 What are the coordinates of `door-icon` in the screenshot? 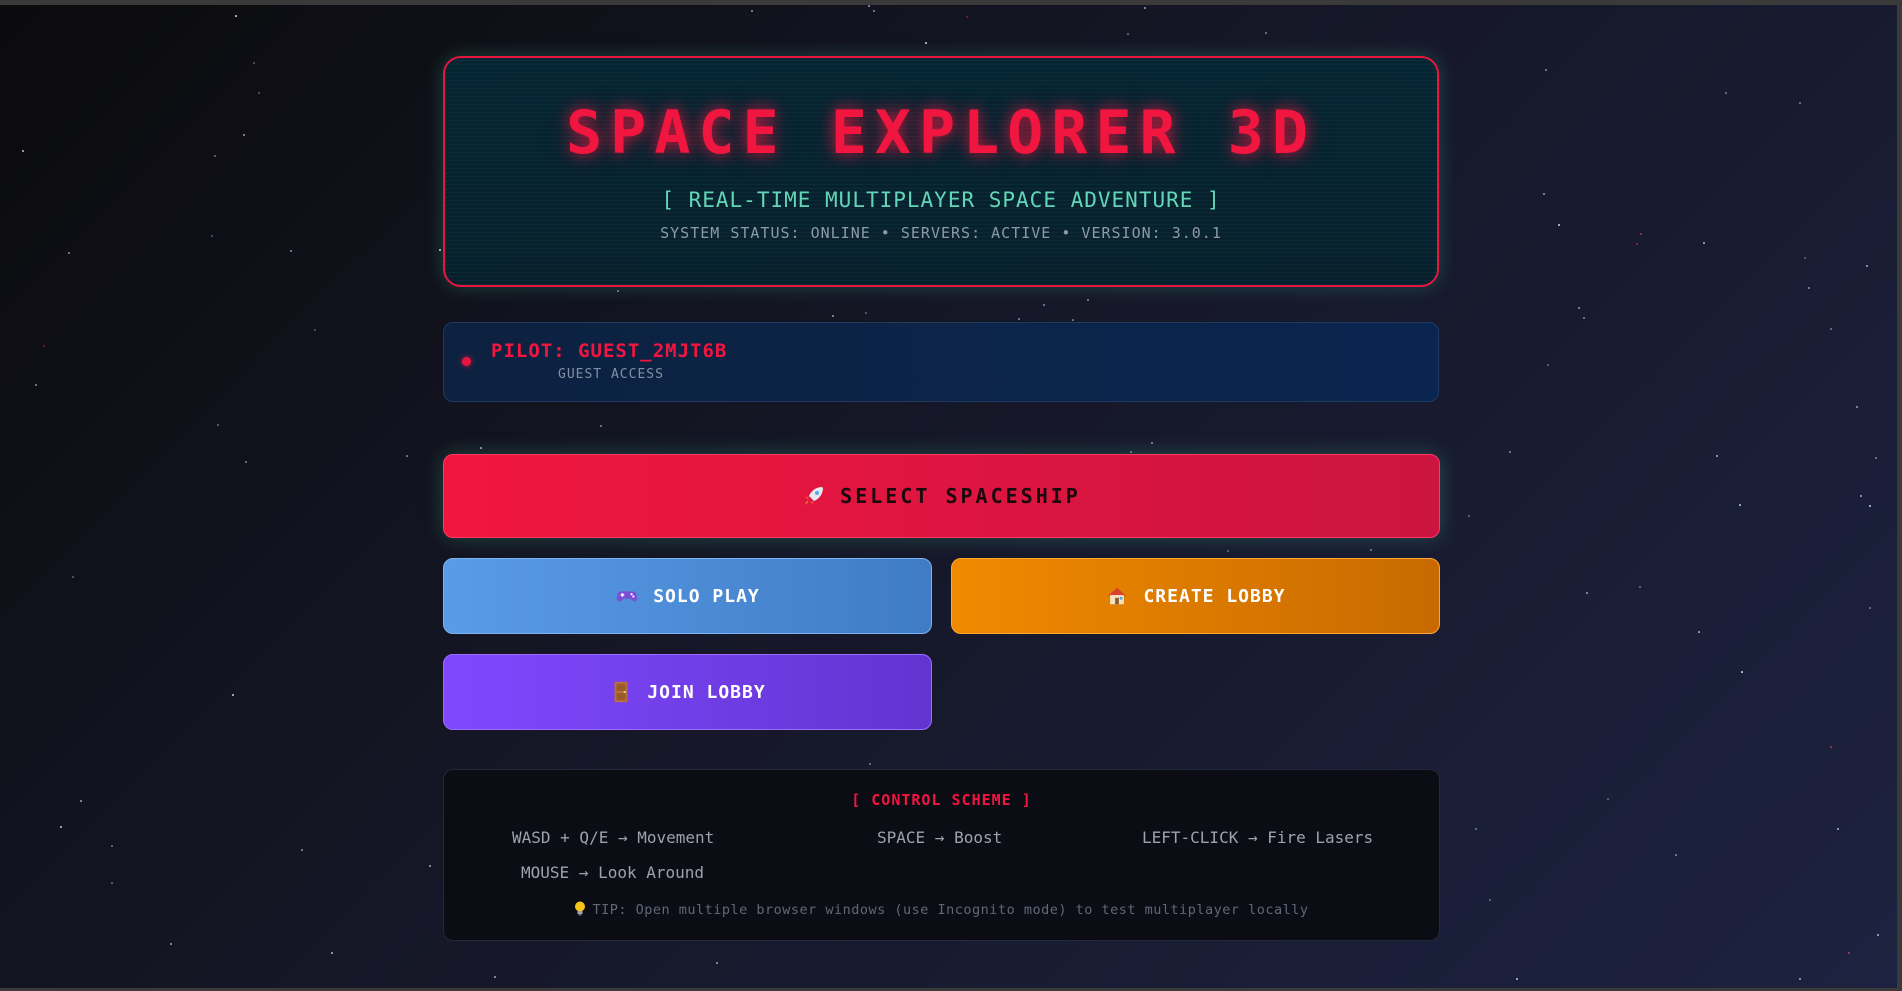 It's located at (621, 692).